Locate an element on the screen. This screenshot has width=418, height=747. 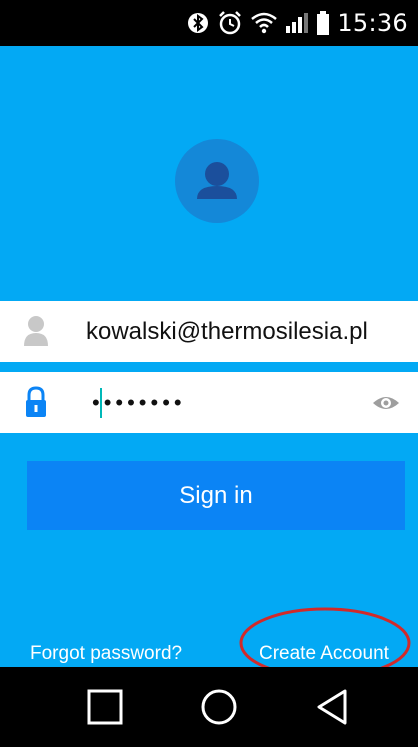
bluetooth-icon is located at coordinates (198, 23).